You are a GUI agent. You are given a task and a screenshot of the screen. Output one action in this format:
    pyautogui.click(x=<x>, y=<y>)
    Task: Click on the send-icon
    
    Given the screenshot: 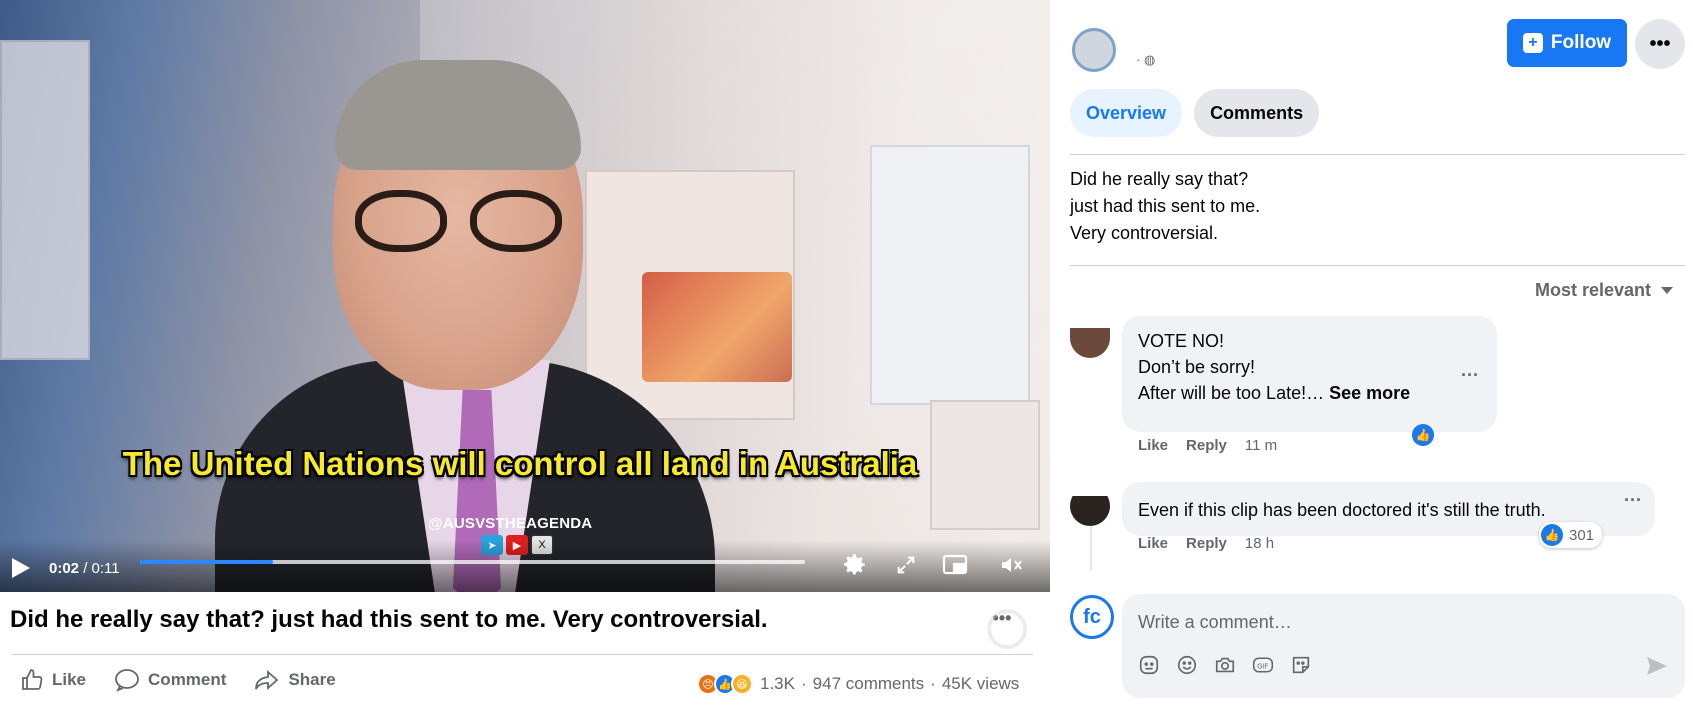 What is the action you would take?
    pyautogui.click(x=1657, y=666)
    